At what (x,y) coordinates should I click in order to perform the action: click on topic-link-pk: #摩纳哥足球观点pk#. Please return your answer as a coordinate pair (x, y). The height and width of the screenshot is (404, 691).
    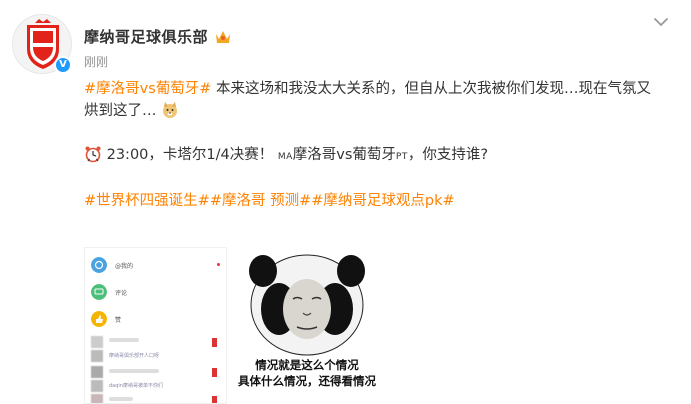
    Looking at the image, I should click on (382, 201).